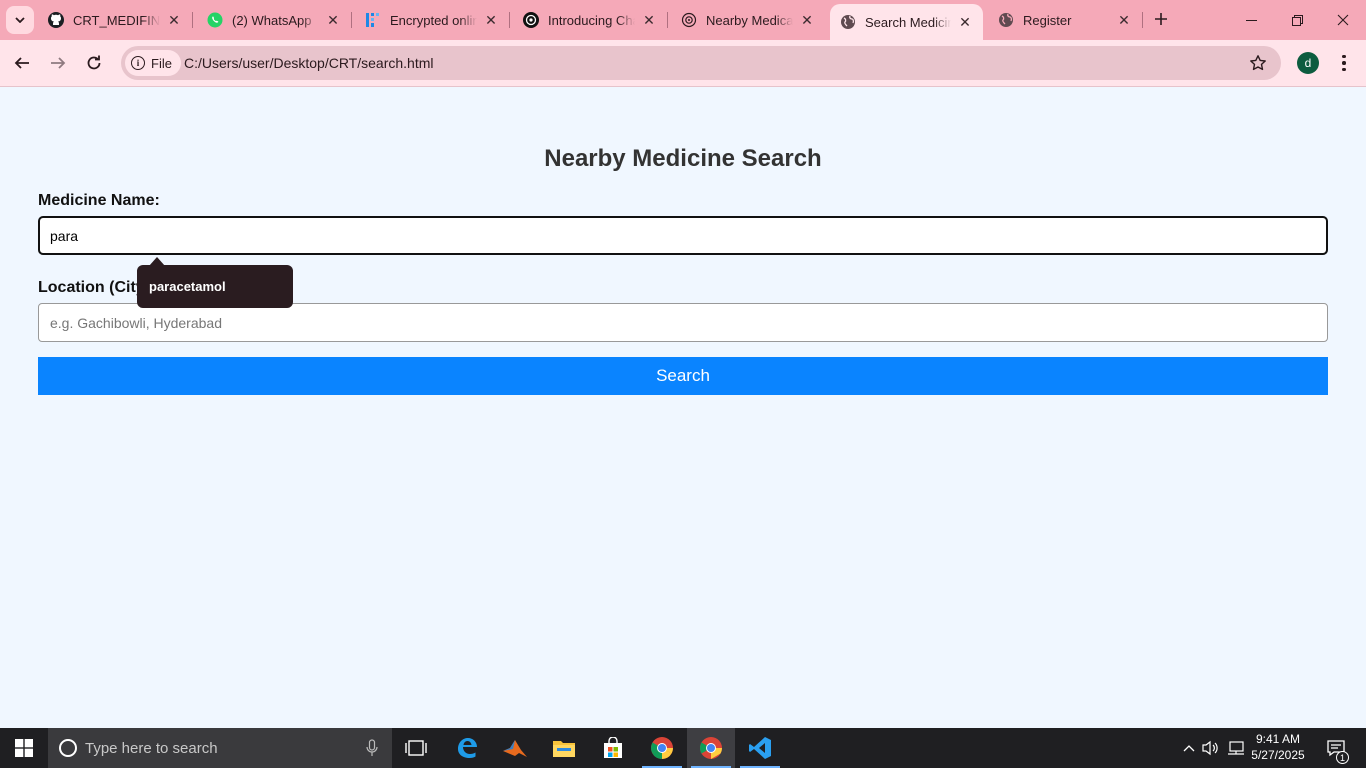  I want to click on store-icon, so click(613, 747).